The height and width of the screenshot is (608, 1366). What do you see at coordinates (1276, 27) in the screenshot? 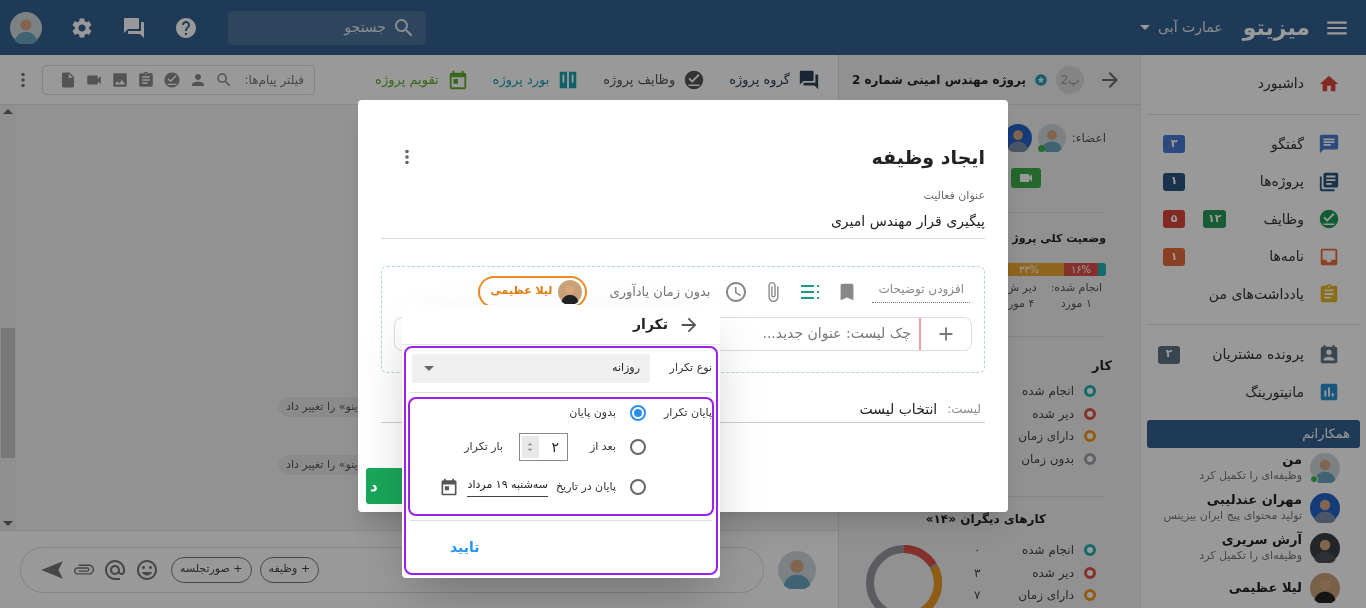
I see `brand-logo: میزیتو` at bounding box center [1276, 27].